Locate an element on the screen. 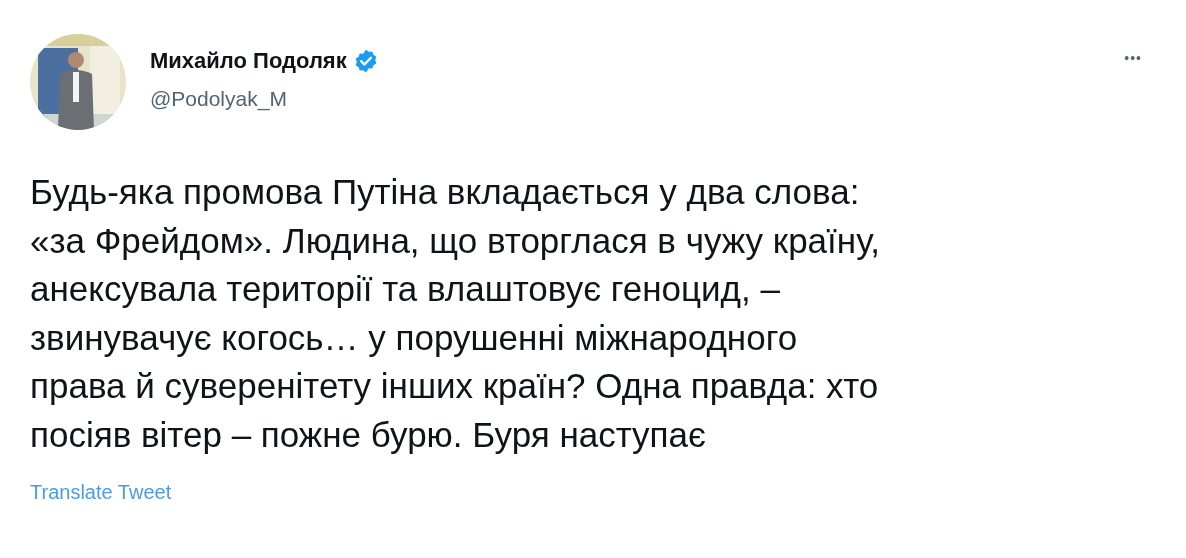 Image resolution: width=1186 pixels, height=558 pixels. author-name: Михайло Подоляк is located at coordinates (248, 60).